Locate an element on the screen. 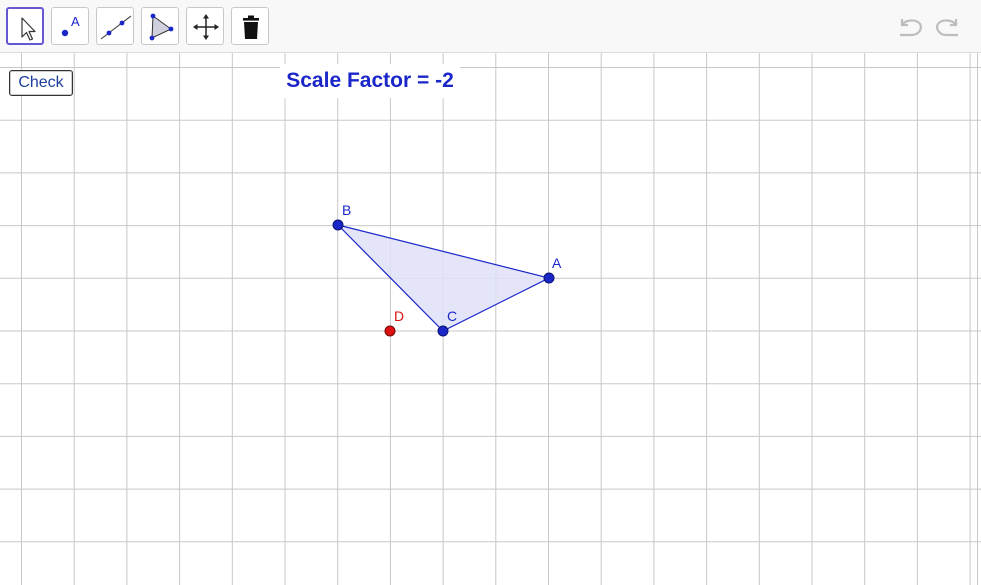  polygon-tool-button is located at coordinates (160, 26).